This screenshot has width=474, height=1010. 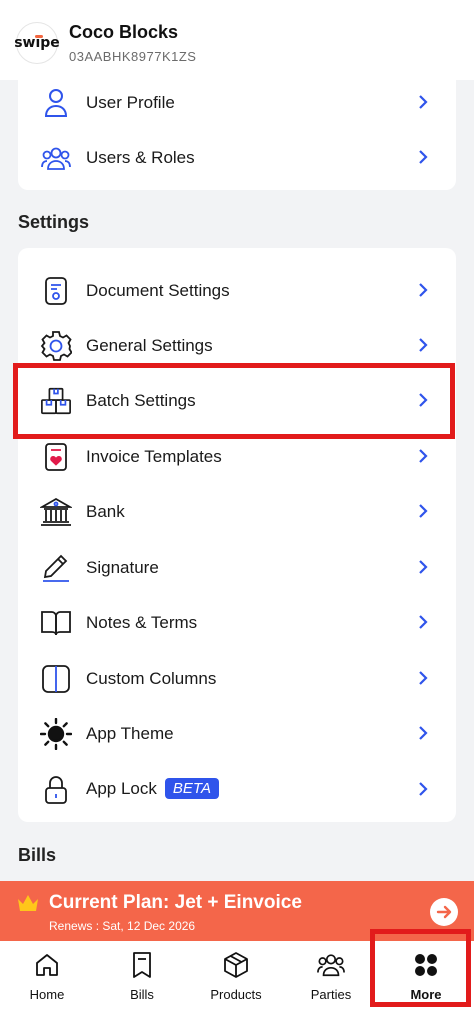 What do you see at coordinates (154, 456) in the screenshot?
I see `invoice-templates-label: Invoice Templates` at bounding box center [154, 456].